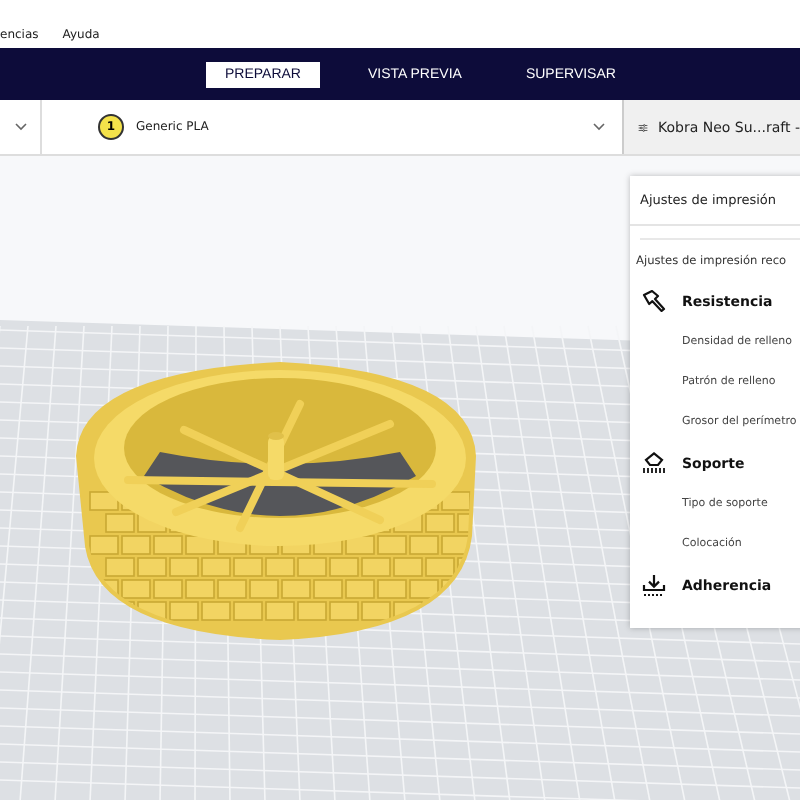 Image resolution: width=800 pixels, height=800 pixels. I want to click on support-icon, so click(654, 463).